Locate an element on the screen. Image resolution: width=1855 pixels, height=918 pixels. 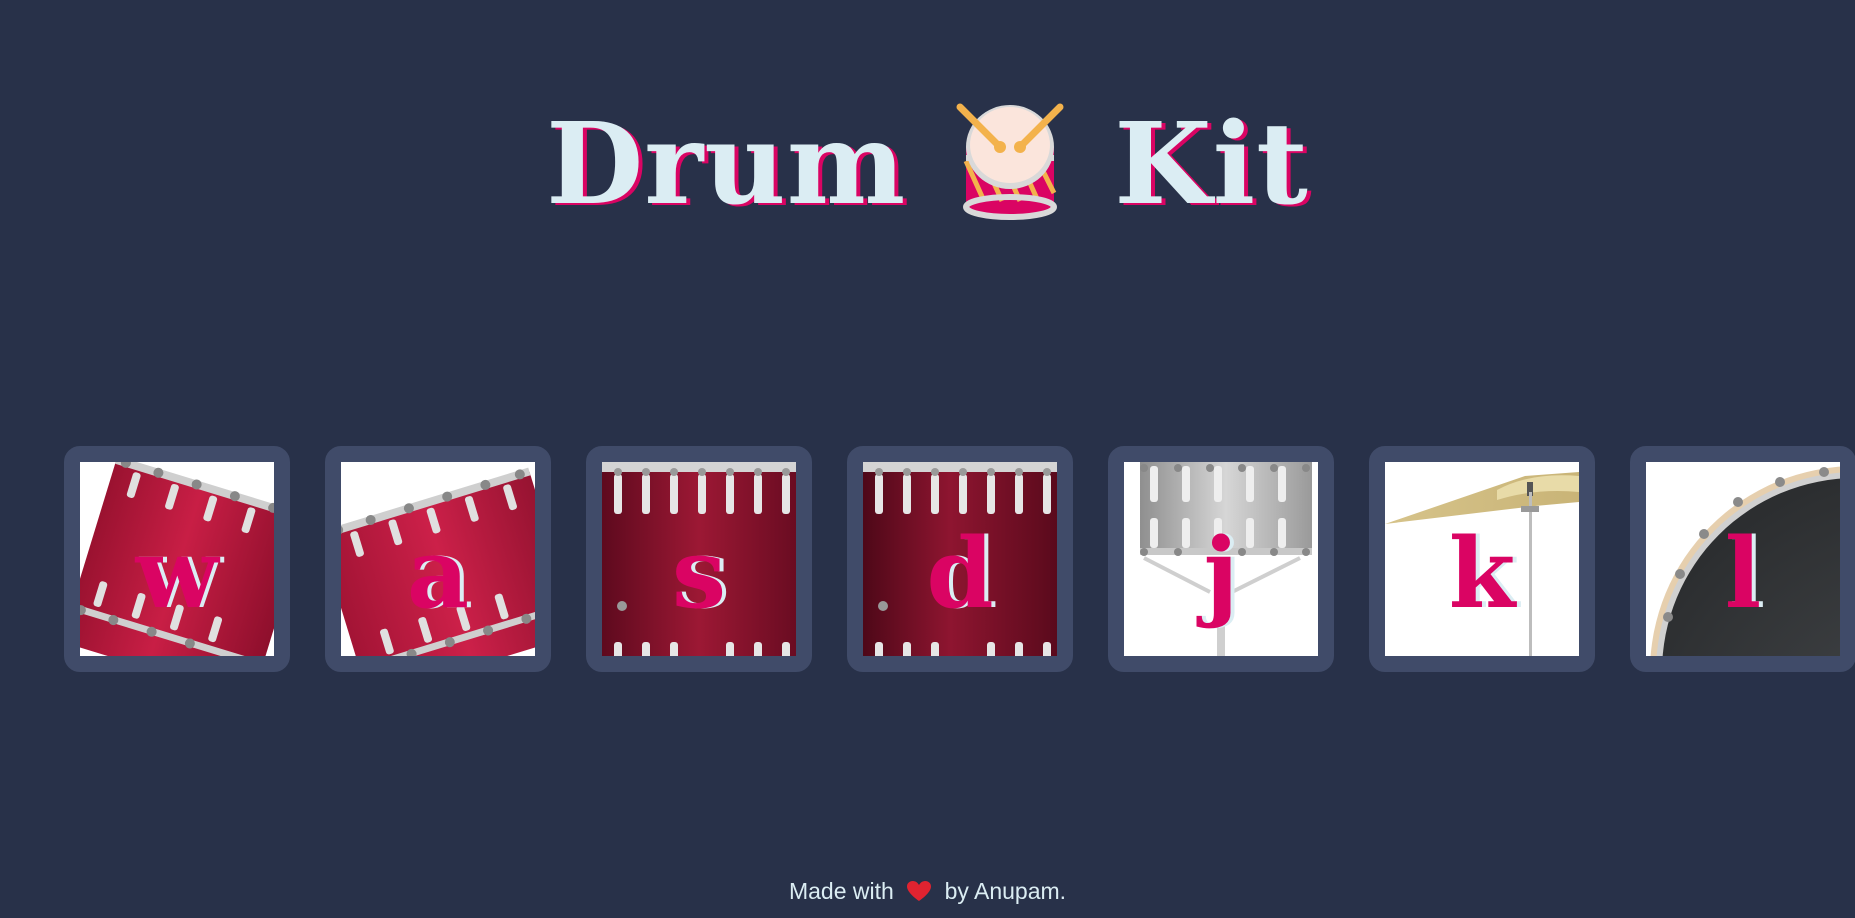
drum-key-label: k is located at coordinates (1482, 573).